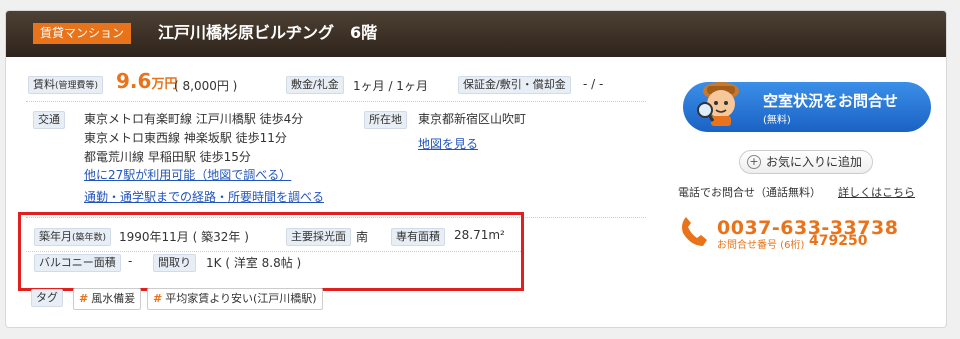 This screenshot has width=960, height=339. What do you see at coordinates (167, 157) in the screenshot?
I see `access-line-3: 都電荒川線 早稲田駅 徒歩15分` at bounding box center [167, 157].